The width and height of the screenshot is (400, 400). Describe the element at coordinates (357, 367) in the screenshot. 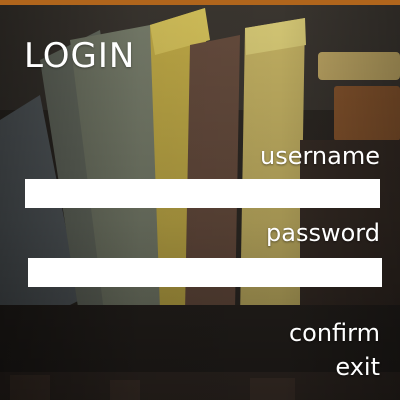

I see `exit-button: exit` at that location.